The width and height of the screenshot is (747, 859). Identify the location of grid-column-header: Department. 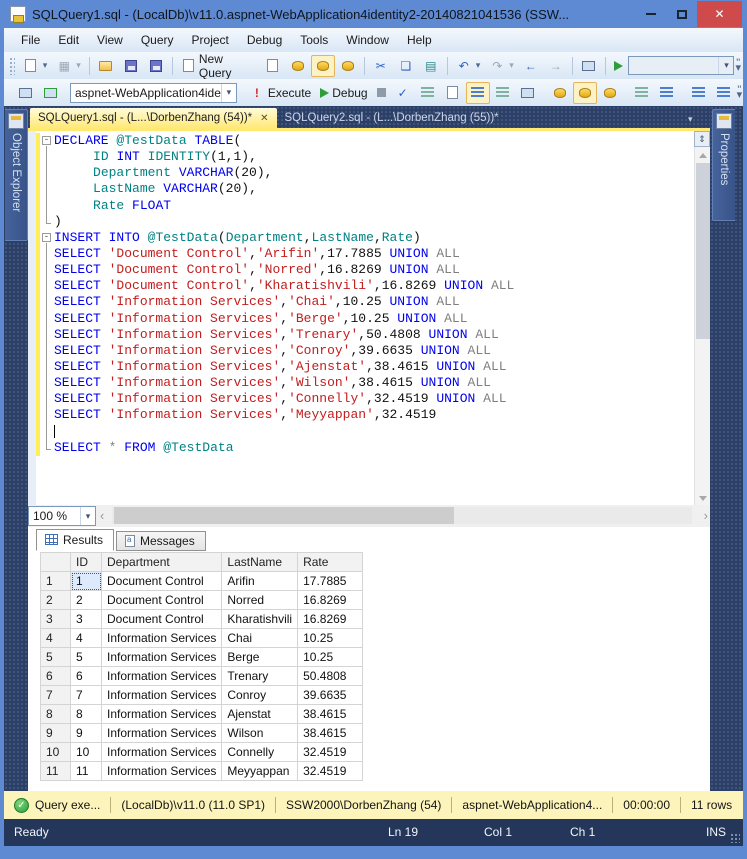
(161, 562).